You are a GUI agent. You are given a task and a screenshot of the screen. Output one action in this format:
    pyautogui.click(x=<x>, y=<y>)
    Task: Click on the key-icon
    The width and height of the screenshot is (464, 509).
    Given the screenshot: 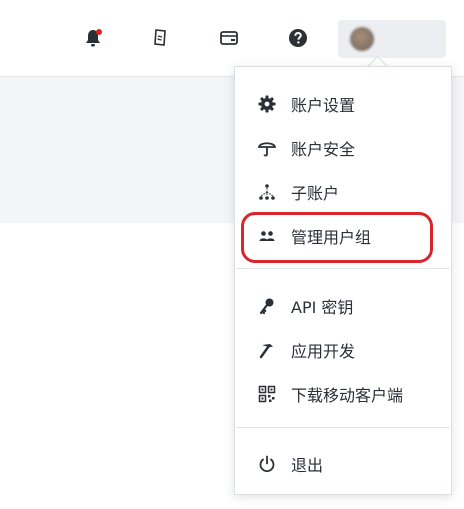 What is the action you would take?
    pyautogui.click(x=267, y=306)
    